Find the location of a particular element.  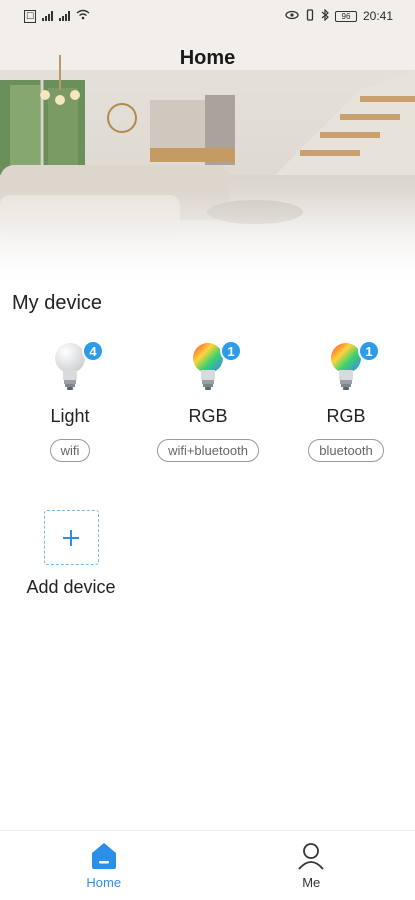

status-bar: ☐ 96 20:41 is located at coordinates (207, 16).